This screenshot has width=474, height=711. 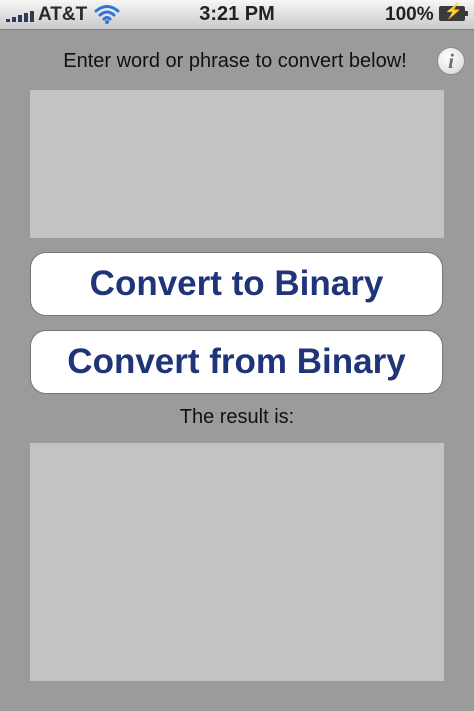 What do you see at coordinates (236, 362) in the screenshot?
I see `convert-from-binary-button: Convert from Binary` at bounding box center [236, 362].